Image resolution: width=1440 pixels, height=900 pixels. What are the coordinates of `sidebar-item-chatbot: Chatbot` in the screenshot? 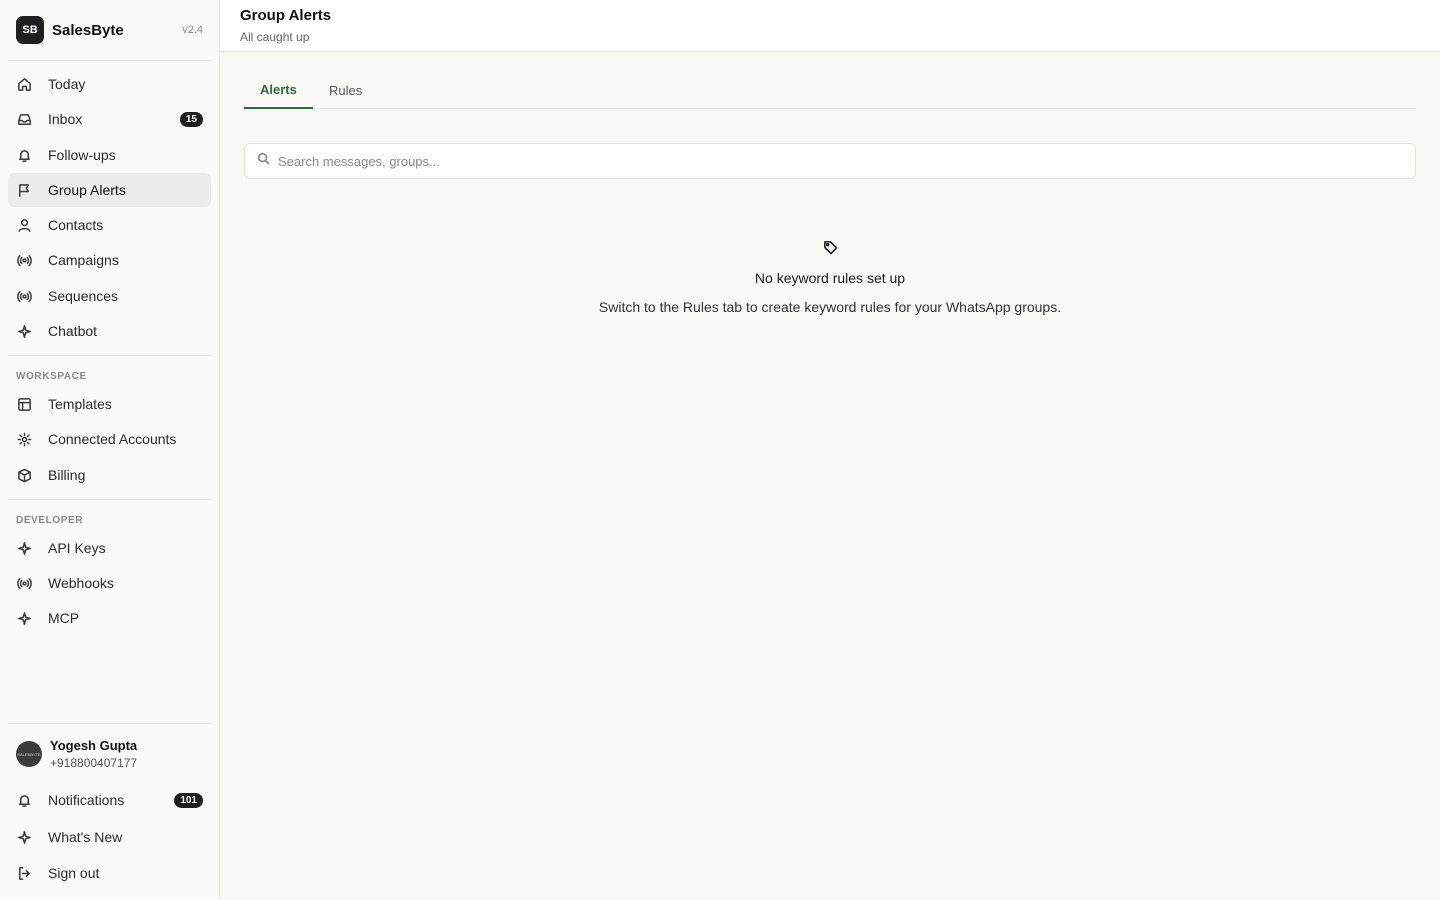 It's located at (109, 331).